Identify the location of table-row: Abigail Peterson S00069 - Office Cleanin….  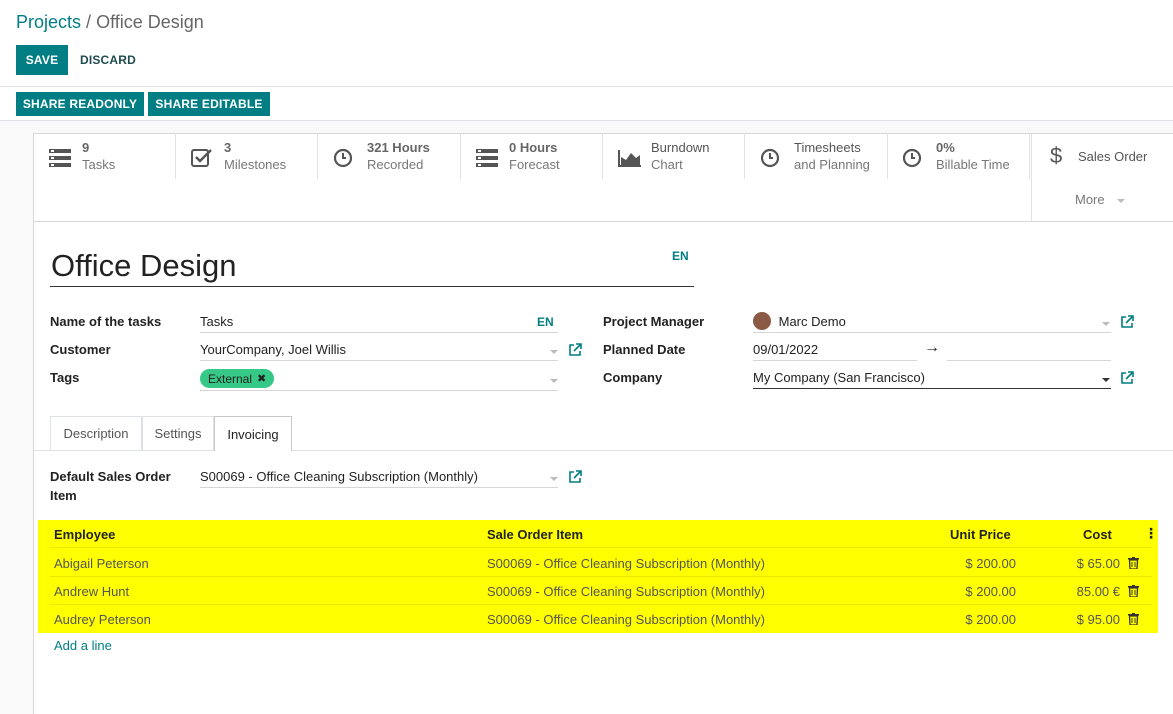
(601, 563).